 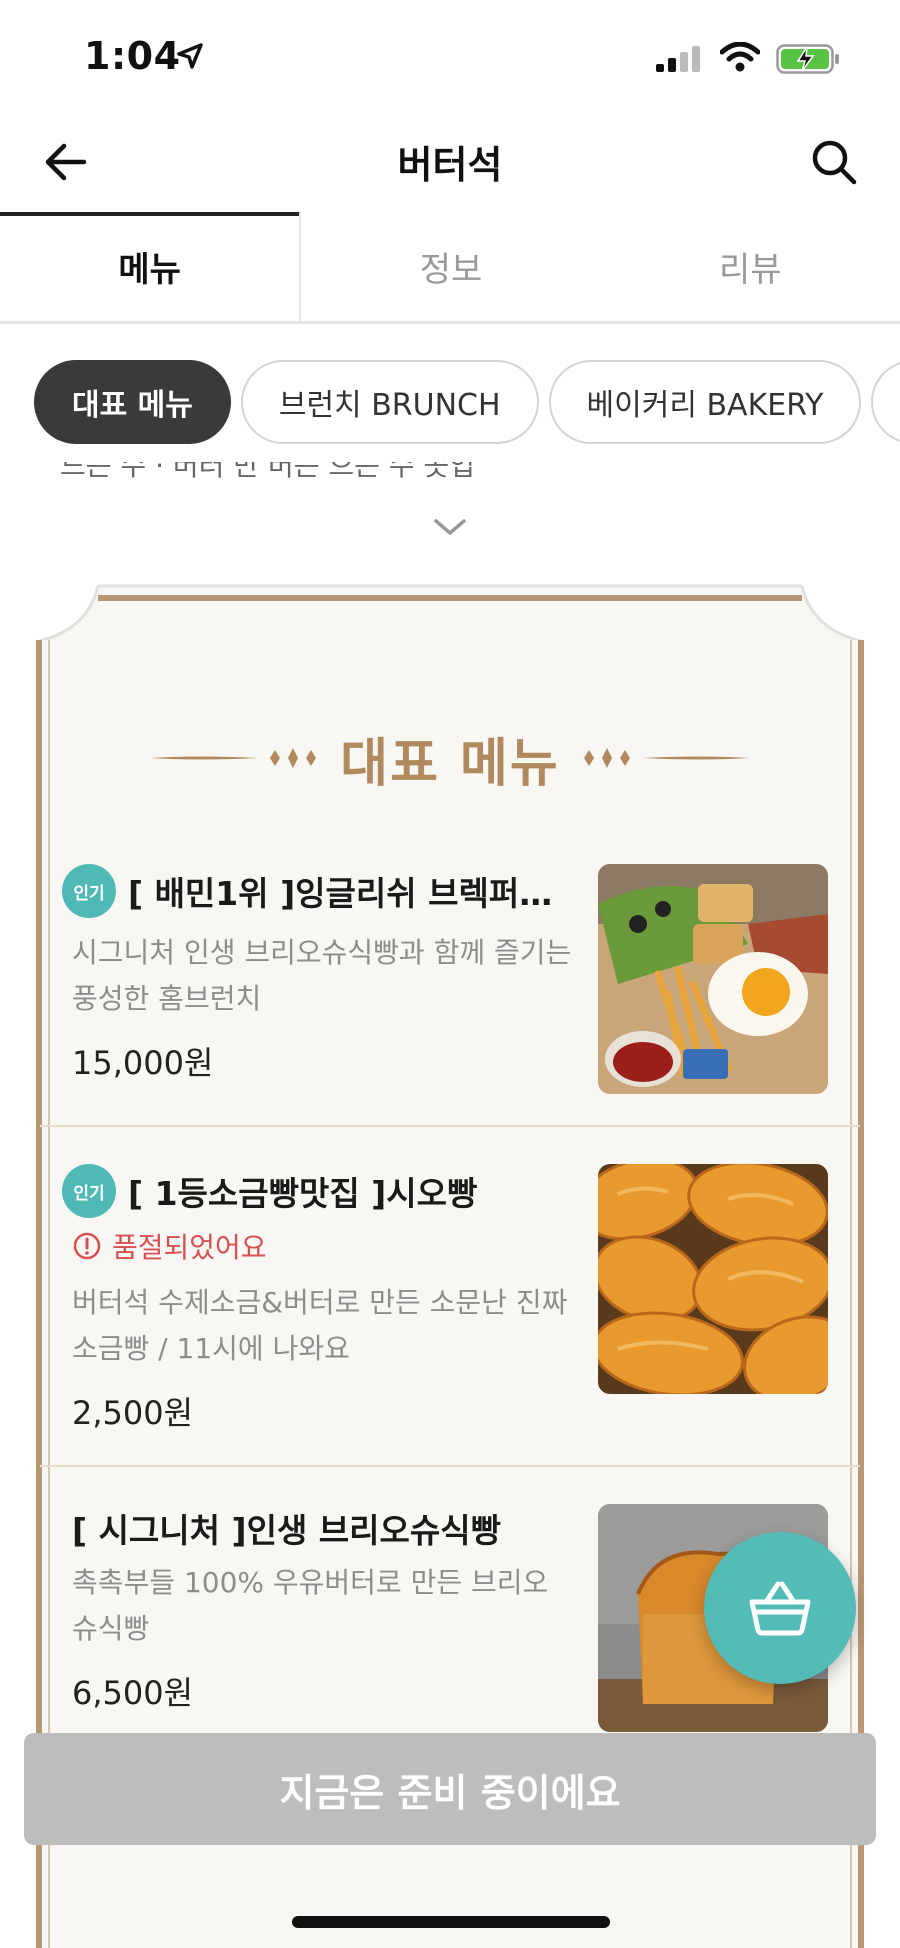 I want to click on shopping-basket-icon, so click(x=780, y=1608).